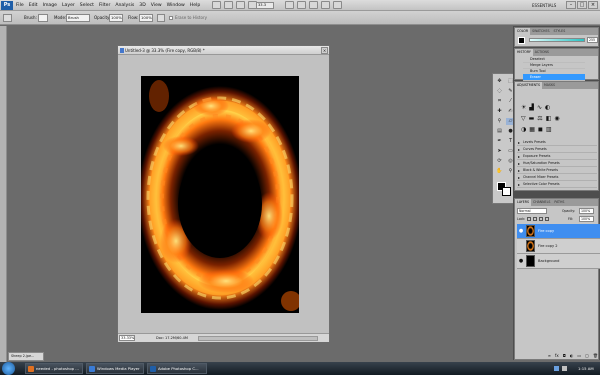  Describe the element at coordinates (337, 5) in the screenshot. I see `screen-mode-icon` at that location.